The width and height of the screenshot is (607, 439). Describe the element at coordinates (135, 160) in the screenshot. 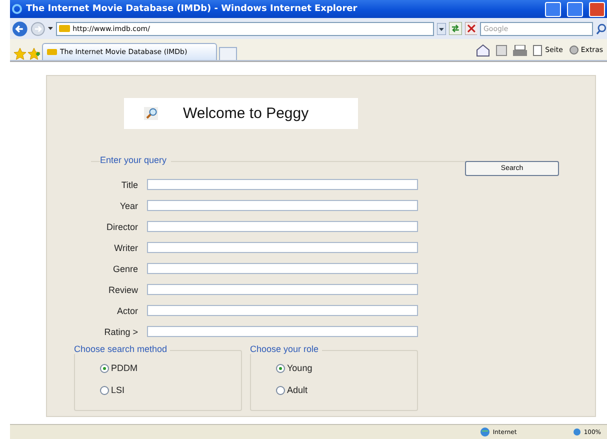

I see `query-legend: Enter your query` at that location.